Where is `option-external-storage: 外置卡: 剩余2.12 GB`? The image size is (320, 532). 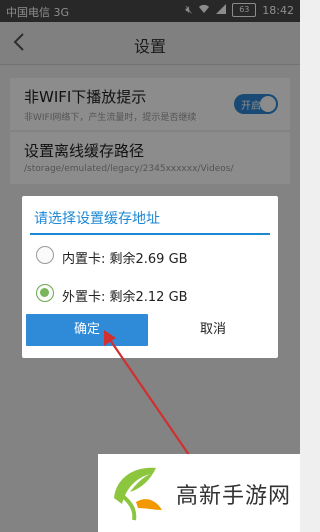
option-external-storage: 外置卡: 剩余2.12 GB is located at coordinates (150, 294).